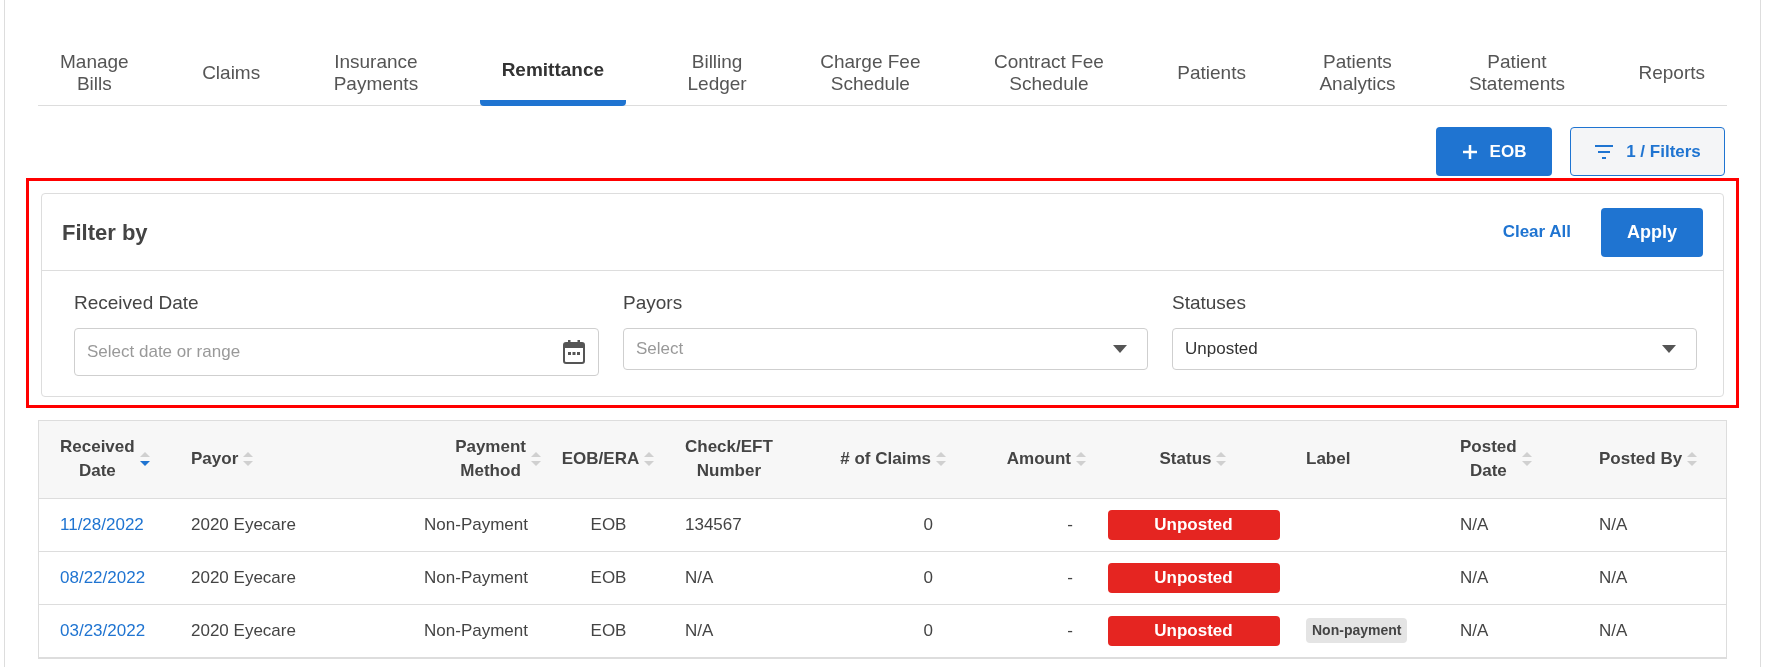  What do you see at coordinates (1652, 232) in the screenshot?
I see `apply-button: Apply` at bounding box center [1652, 232].